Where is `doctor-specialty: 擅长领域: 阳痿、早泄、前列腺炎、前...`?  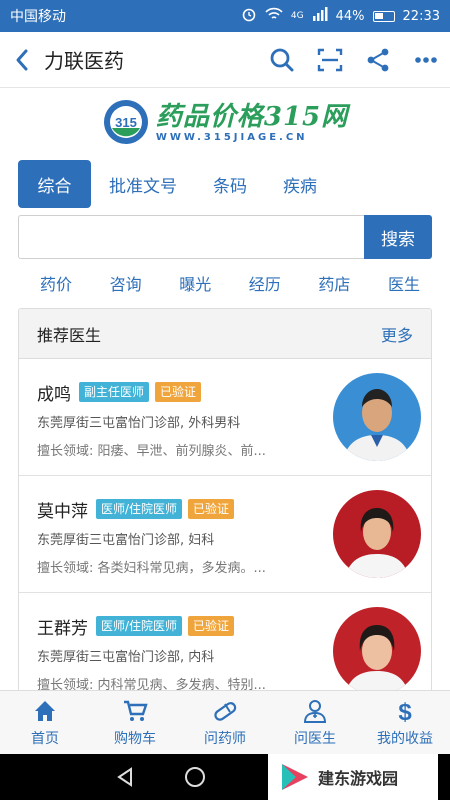 doctor-specialty: 擅长领域: 阳痿、早泄、前列腺炎、前... is located at coordinates (151, 451).